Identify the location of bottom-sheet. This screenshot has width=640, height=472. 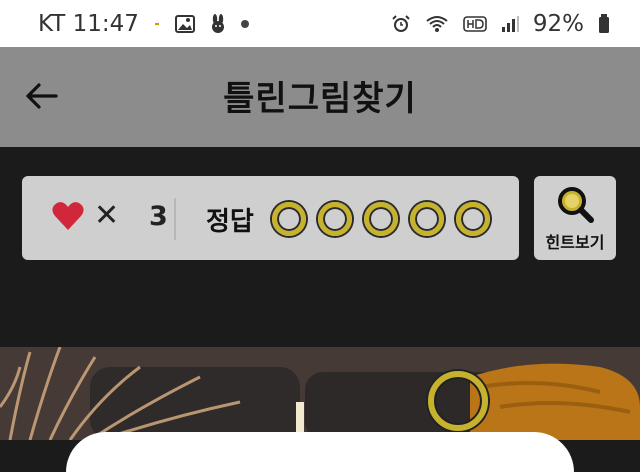
(320, 452).